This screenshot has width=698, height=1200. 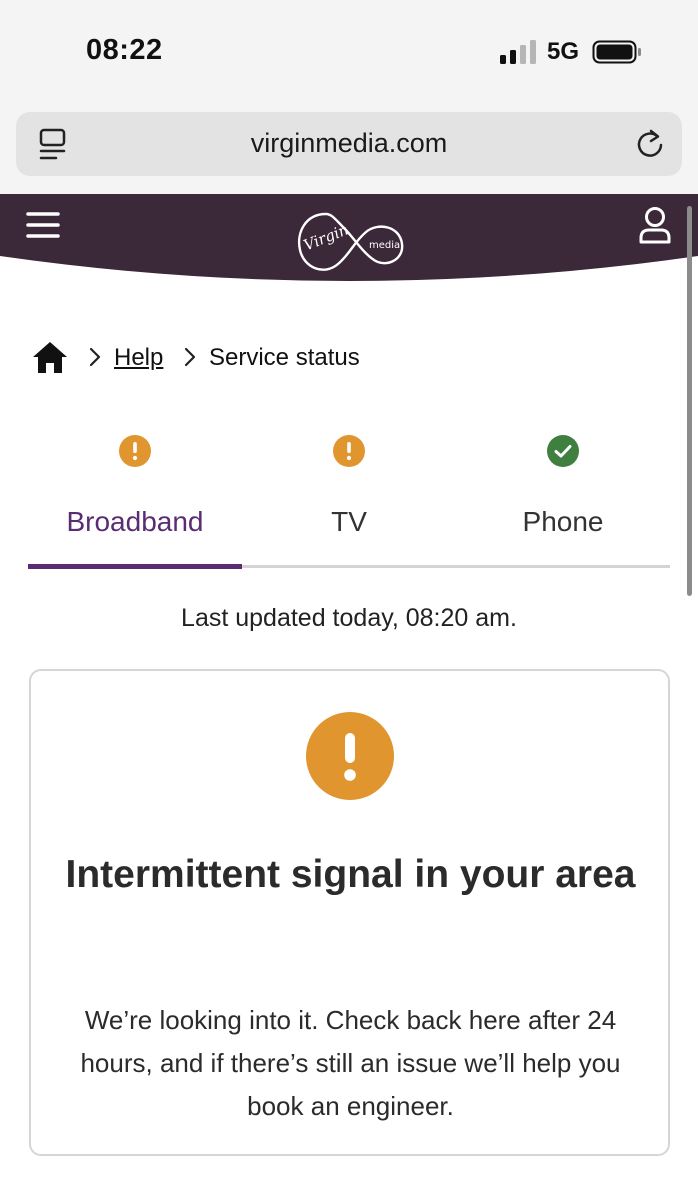 What do you see at coordinates (124, 50) in the screenshot?
I see `status-time: 08:22` at bounding box center [124, 50].